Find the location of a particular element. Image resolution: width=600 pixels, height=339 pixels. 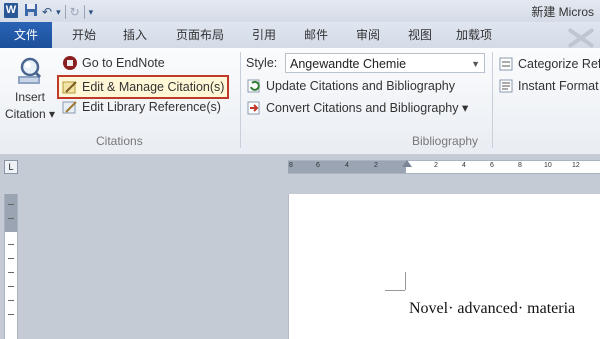

customize-qat-icon: ▾ is located at coordinates (91, 12).